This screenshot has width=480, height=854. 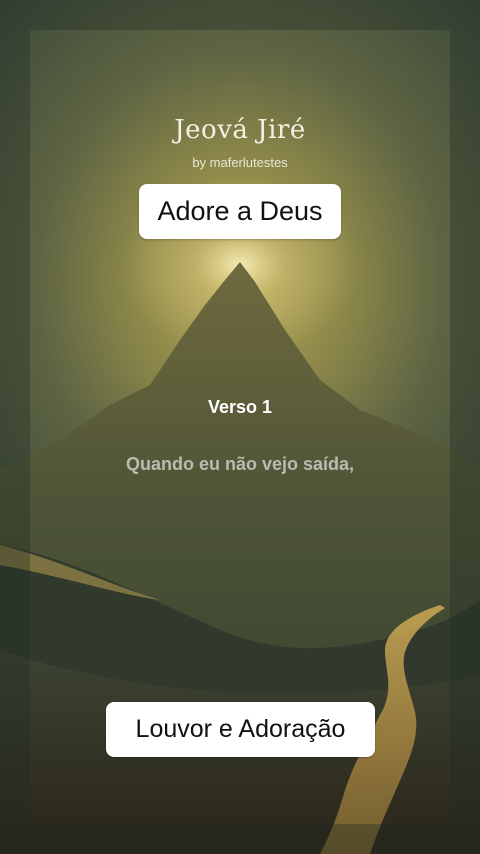 What do you see at coordinates (240, 464) in the screenshot?
I see `lyric-line: Quando eu não vejo saída,` at bounding box center [240, 464].